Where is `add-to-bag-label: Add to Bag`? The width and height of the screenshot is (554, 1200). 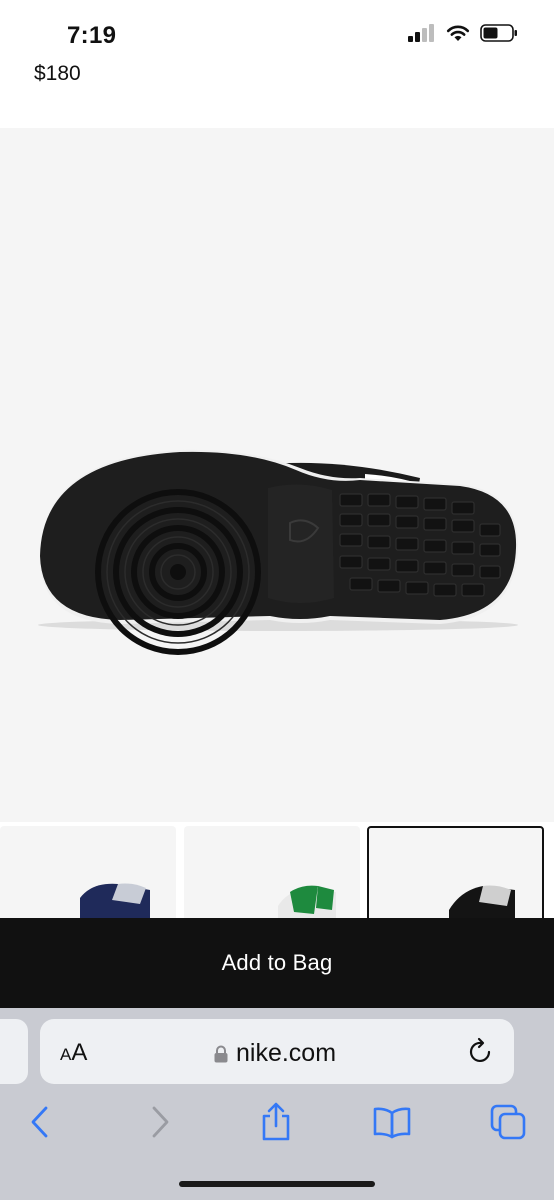 add-to-bag-label: Add to Bag is located at coordinates (277, 962).